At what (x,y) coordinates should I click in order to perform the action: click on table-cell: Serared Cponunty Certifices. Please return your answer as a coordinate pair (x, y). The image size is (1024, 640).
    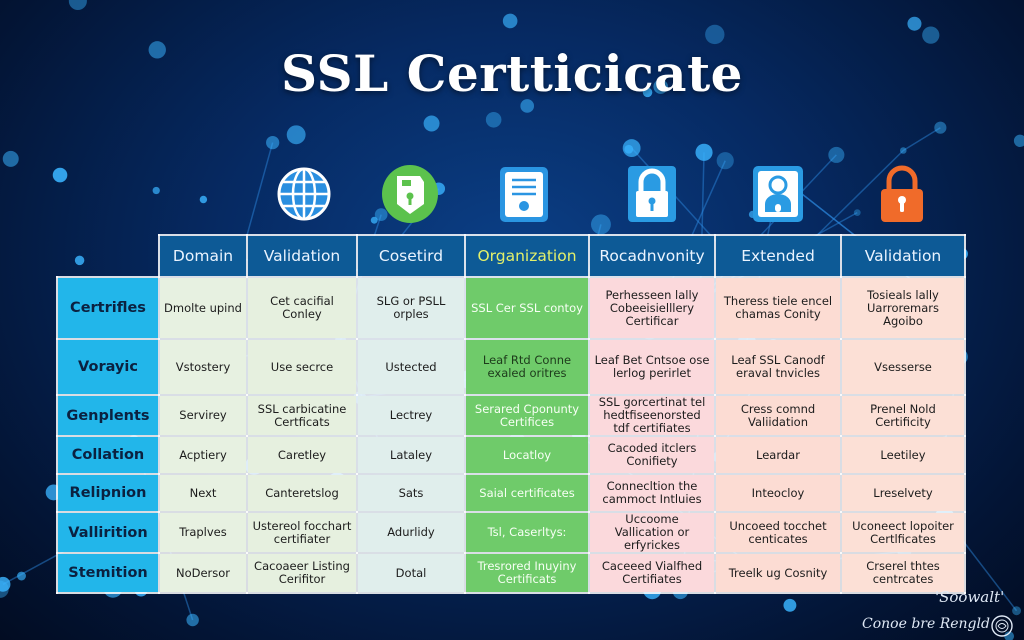
    Looking at the image, I should click on (527, 415).